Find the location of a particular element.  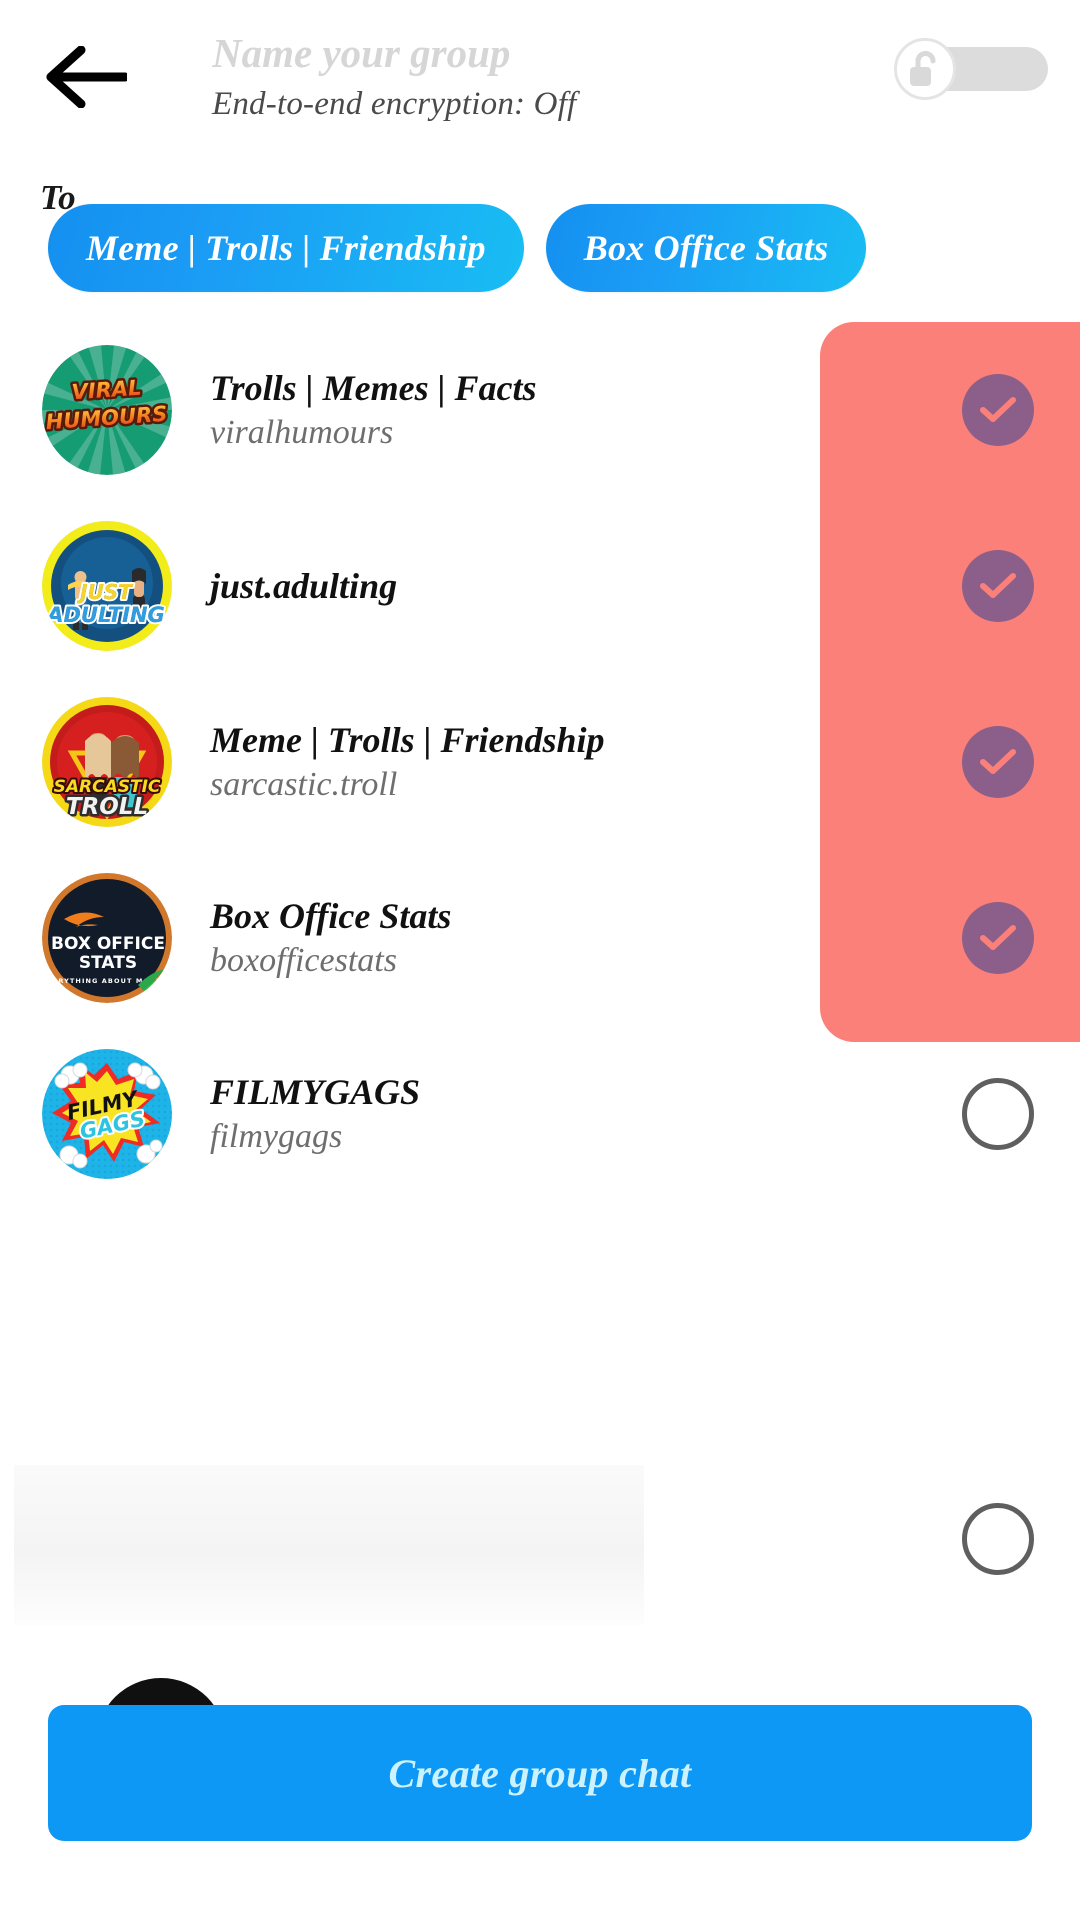

recipient-chip: Box Office Stats is located at coordinates (706, 248).